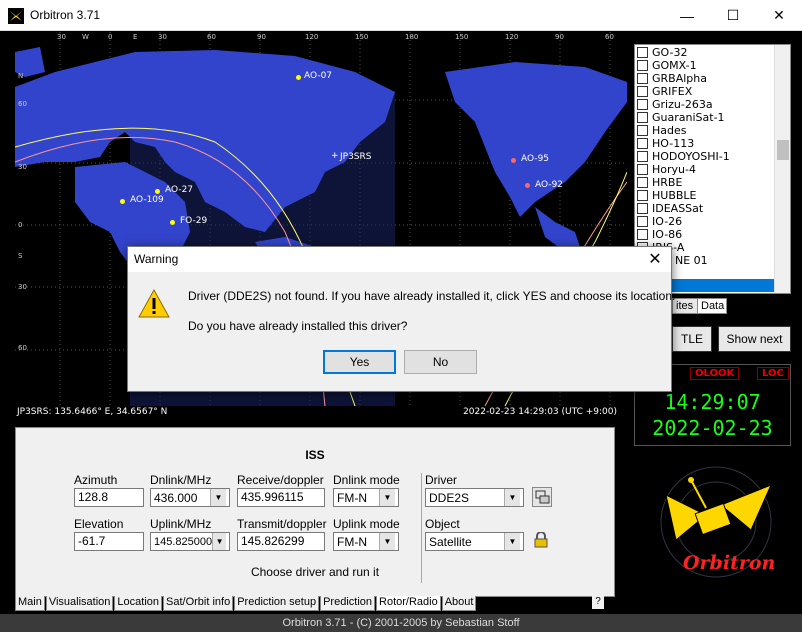 Image resolution: width=802 pixels, height=632 pixels. What do you see at coordinates (655, 259) in the screenshot?
I see `dialog-close-icon: ✕` at bounding box center [655, 259].